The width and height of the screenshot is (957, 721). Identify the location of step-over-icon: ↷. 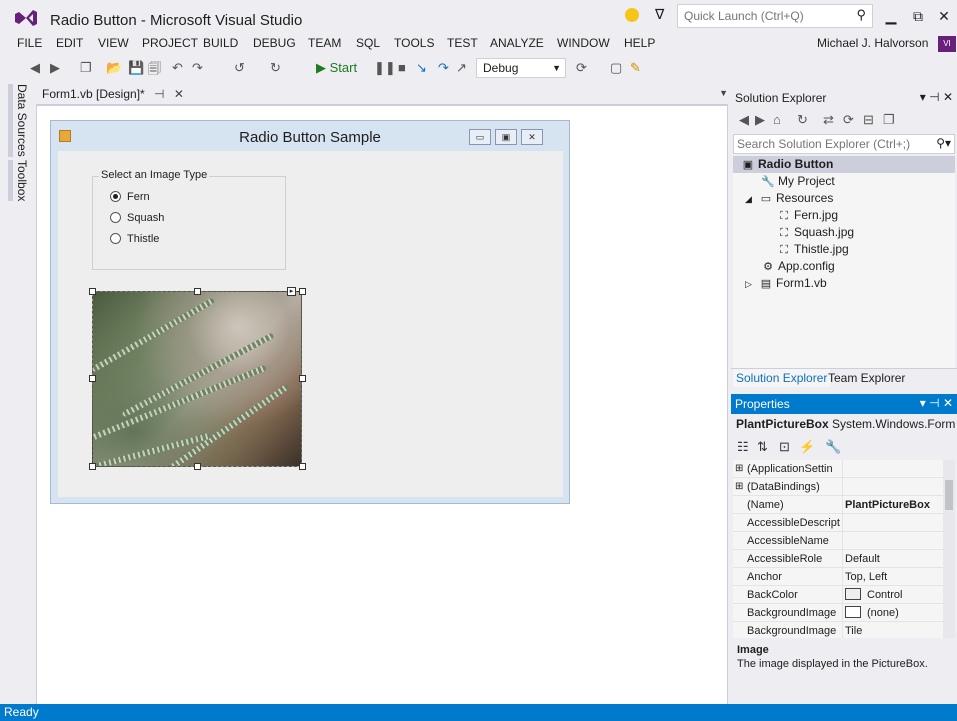
(443, 68).